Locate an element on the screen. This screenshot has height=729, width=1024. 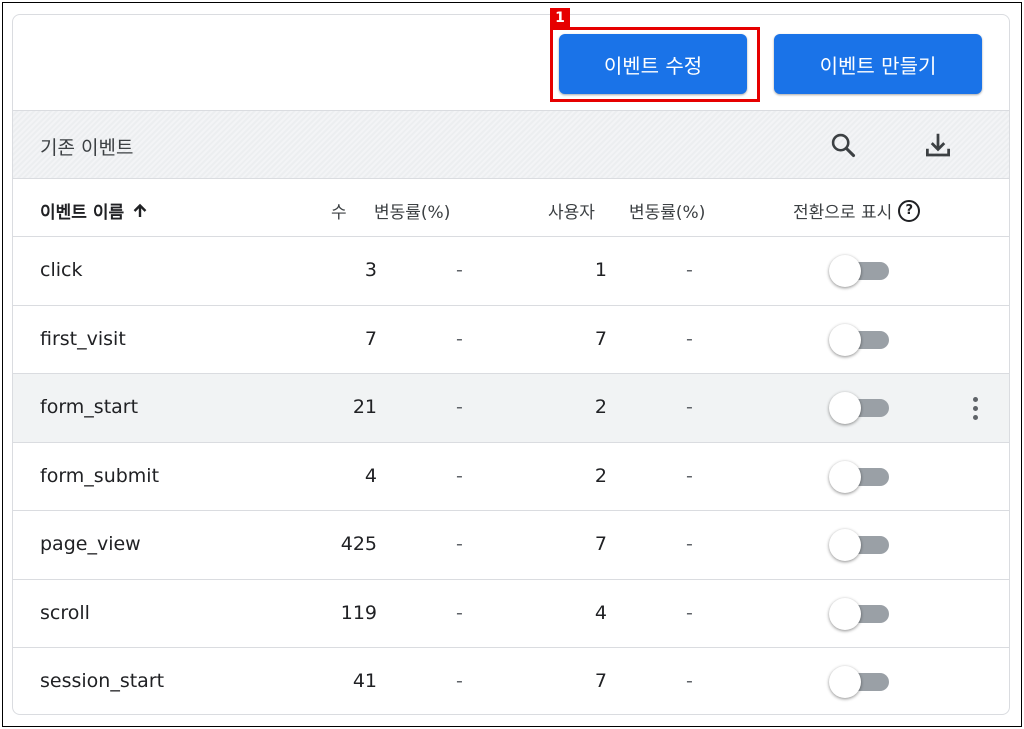
event-count: 3 is located at coordinates (370, 270).